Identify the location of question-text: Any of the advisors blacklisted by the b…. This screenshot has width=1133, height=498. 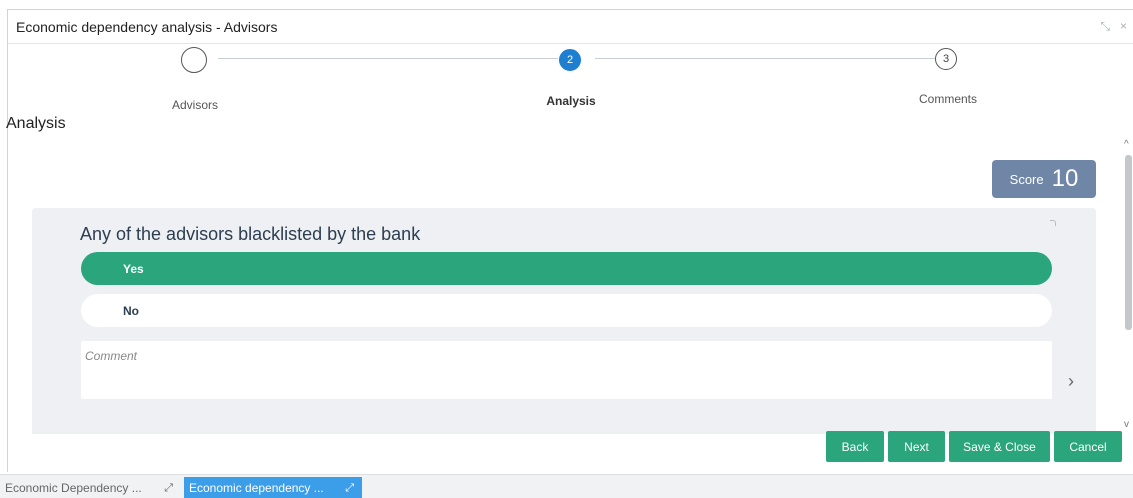
(250, 234).